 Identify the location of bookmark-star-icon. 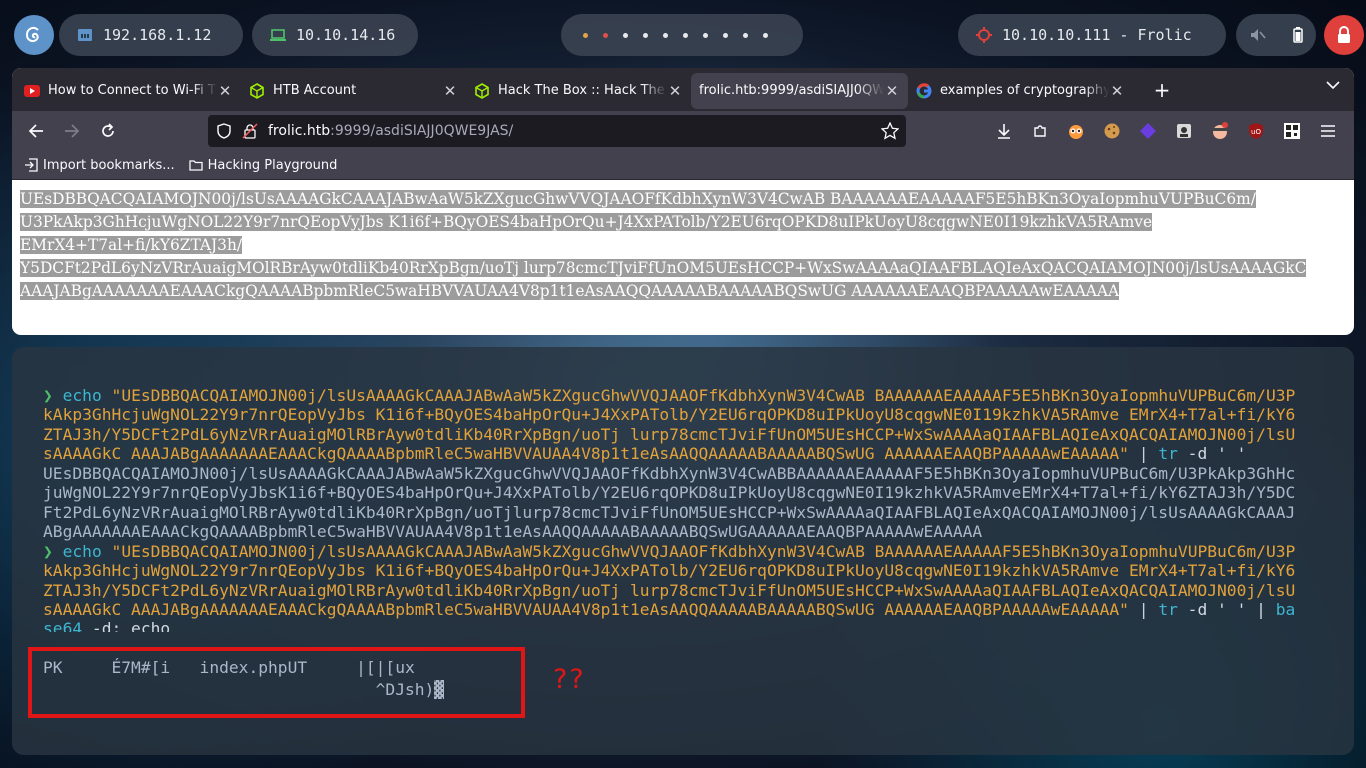
(890, 131).